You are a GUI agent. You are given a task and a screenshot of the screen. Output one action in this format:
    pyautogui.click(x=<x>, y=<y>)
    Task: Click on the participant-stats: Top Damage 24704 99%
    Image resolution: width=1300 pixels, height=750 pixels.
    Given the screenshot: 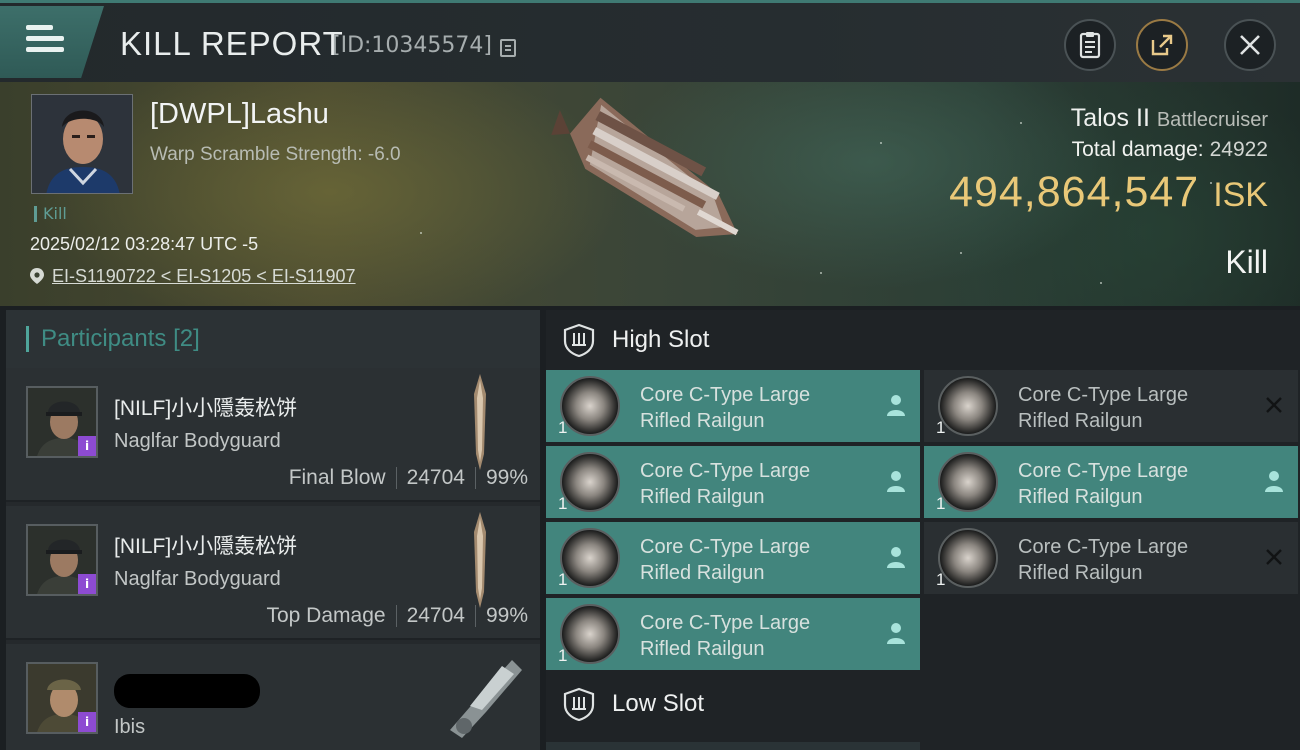 What is the action you would take?
    pyautogui.click(x=397, y=616)
    